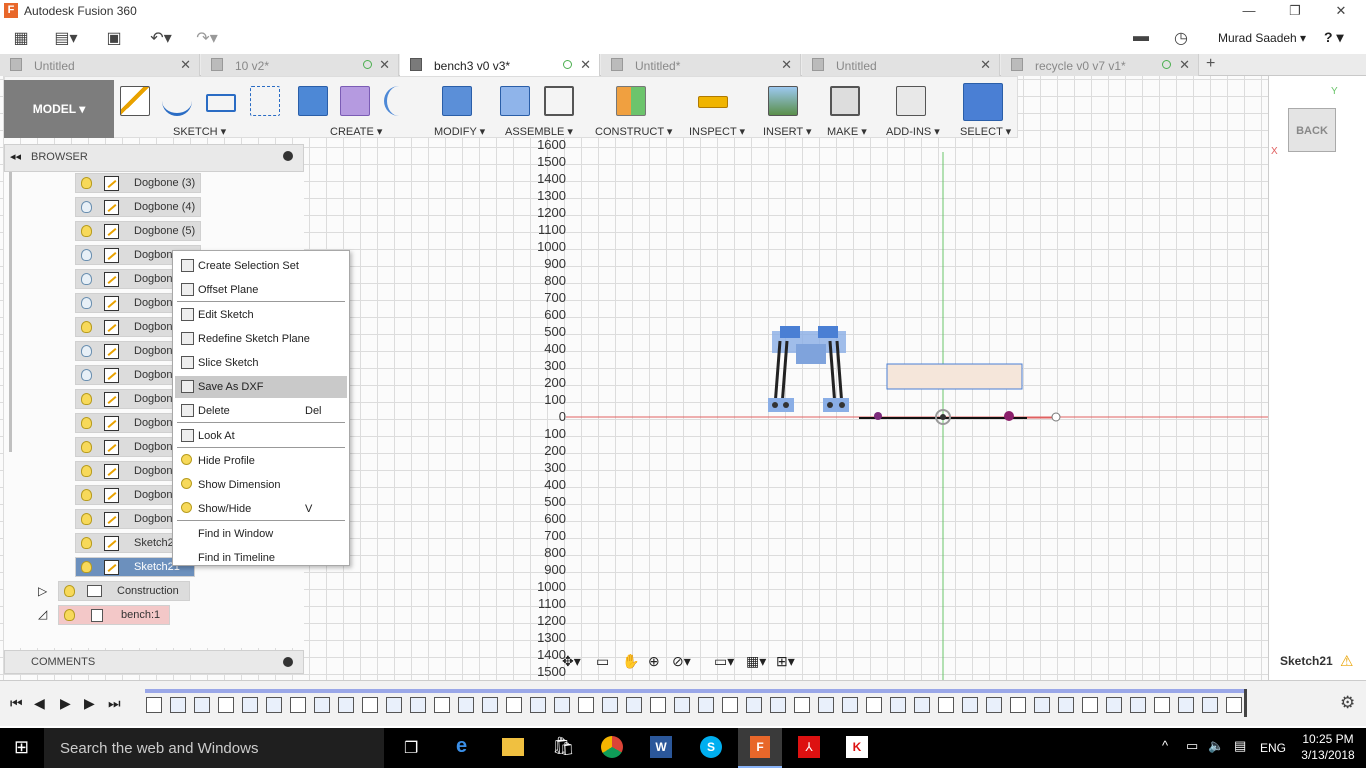  Describe the element at coordinates (161, 38) in the screenshot. I see `undo-icon: ↶▾` at that location.